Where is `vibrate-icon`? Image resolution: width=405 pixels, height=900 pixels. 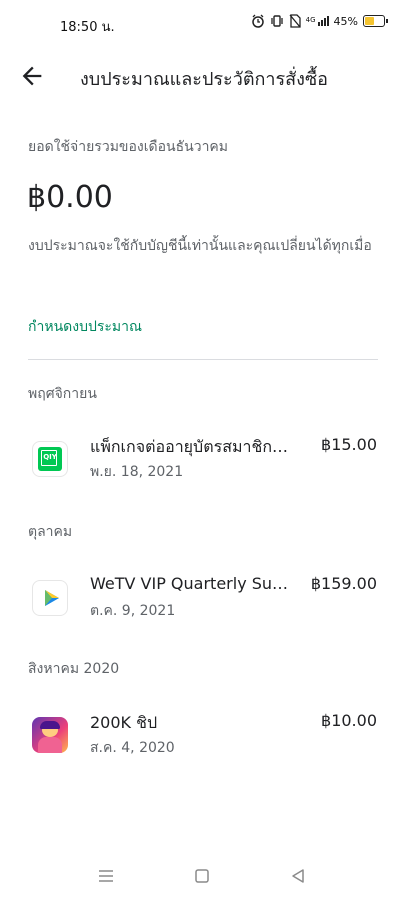
vibrate-icon is located at coordinates (277, 21).